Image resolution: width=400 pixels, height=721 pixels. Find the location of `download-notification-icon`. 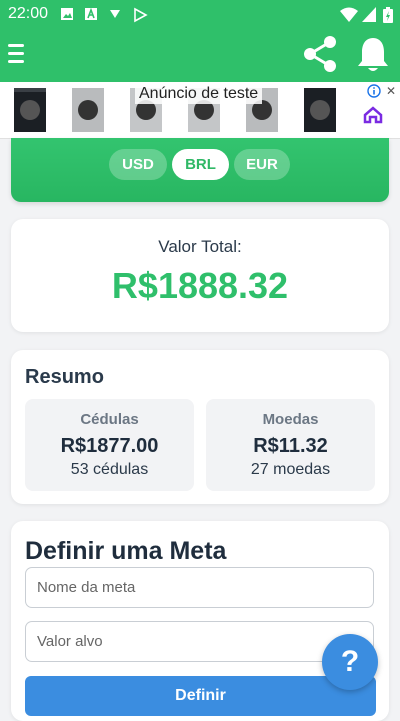

download-notification-icon is located at coordinates (115, 14).